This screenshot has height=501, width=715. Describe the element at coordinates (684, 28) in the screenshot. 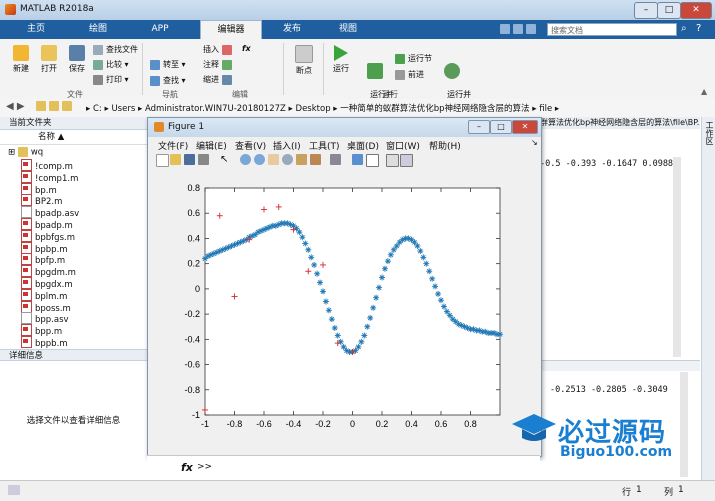

I see `search-icon: ⌕` at that location.